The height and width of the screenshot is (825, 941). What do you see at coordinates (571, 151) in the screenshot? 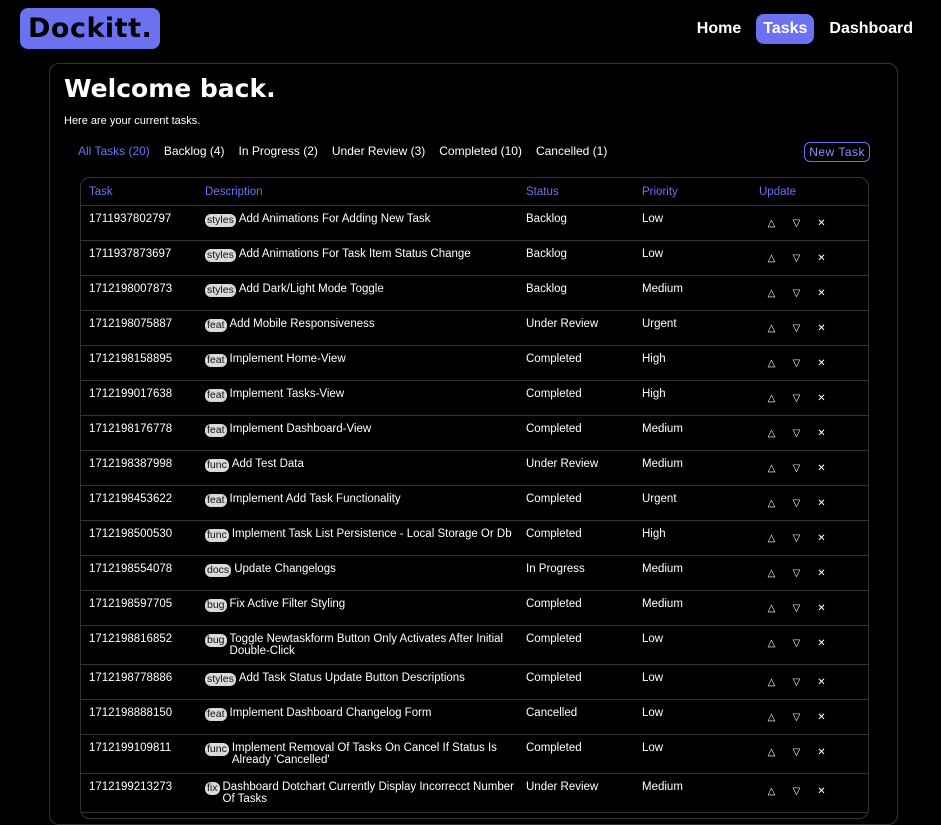
I see `filter-cancelled: Cancelled (1)` at bounding box center [571, 151].